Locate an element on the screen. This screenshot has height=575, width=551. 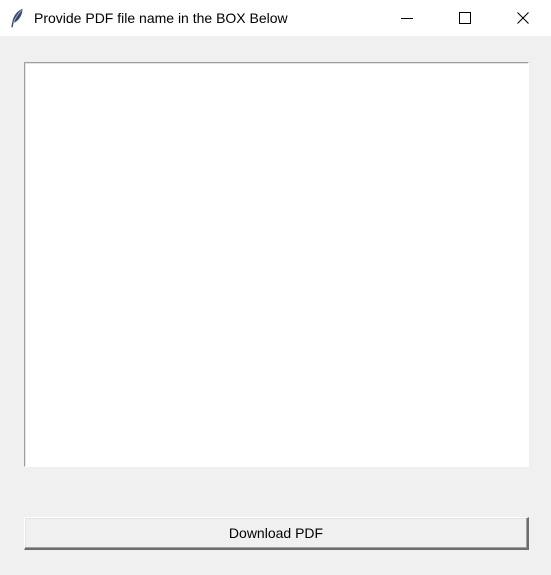
download-pdf-button: Download PDF is located at coordinates (276, 533).